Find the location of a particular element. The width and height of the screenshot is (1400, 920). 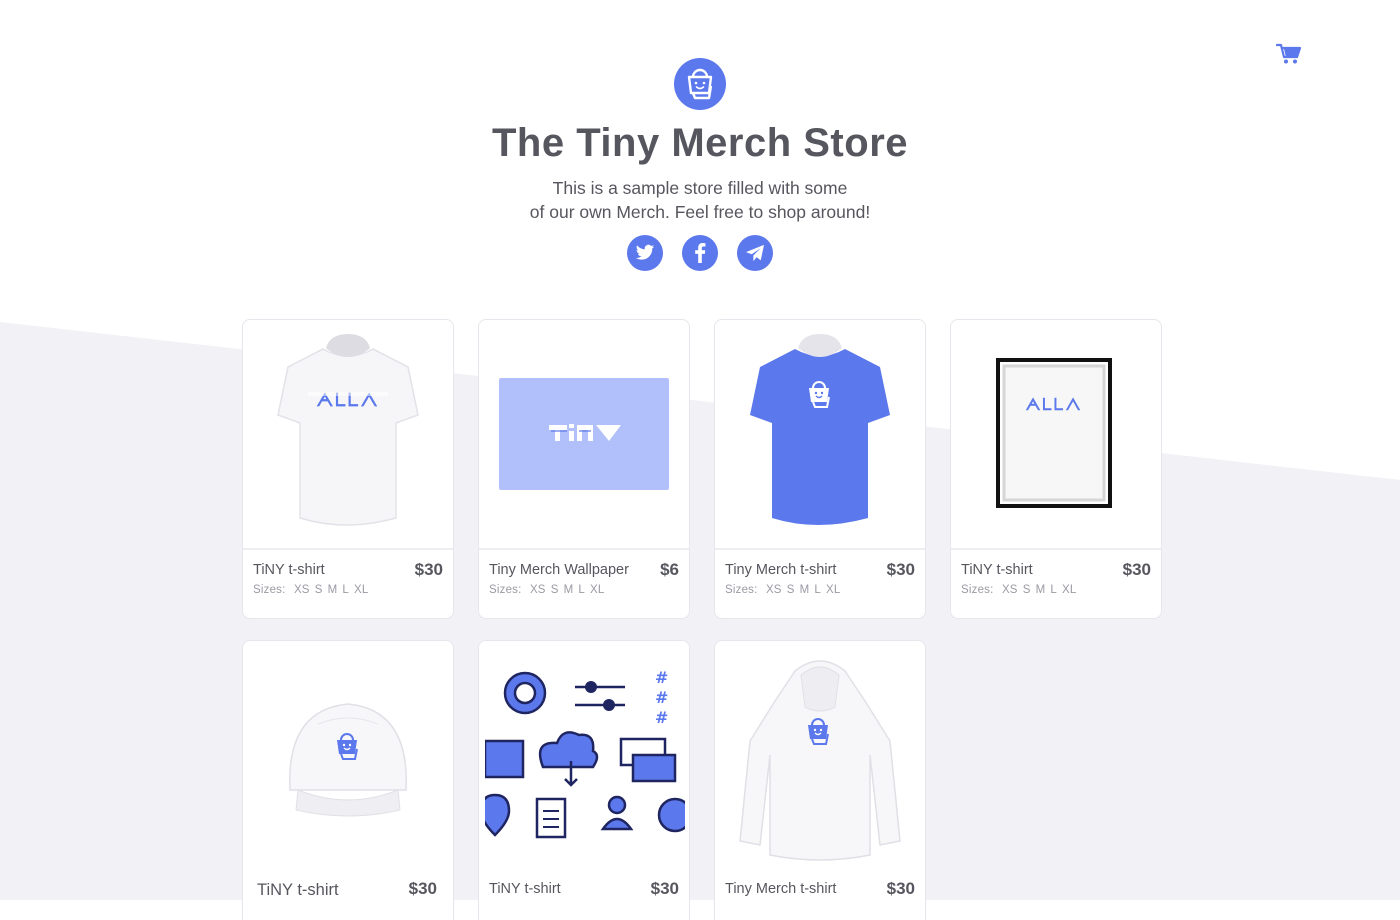

description-line-1: This is a sample store filled with some is located at coordinates (700, 188).